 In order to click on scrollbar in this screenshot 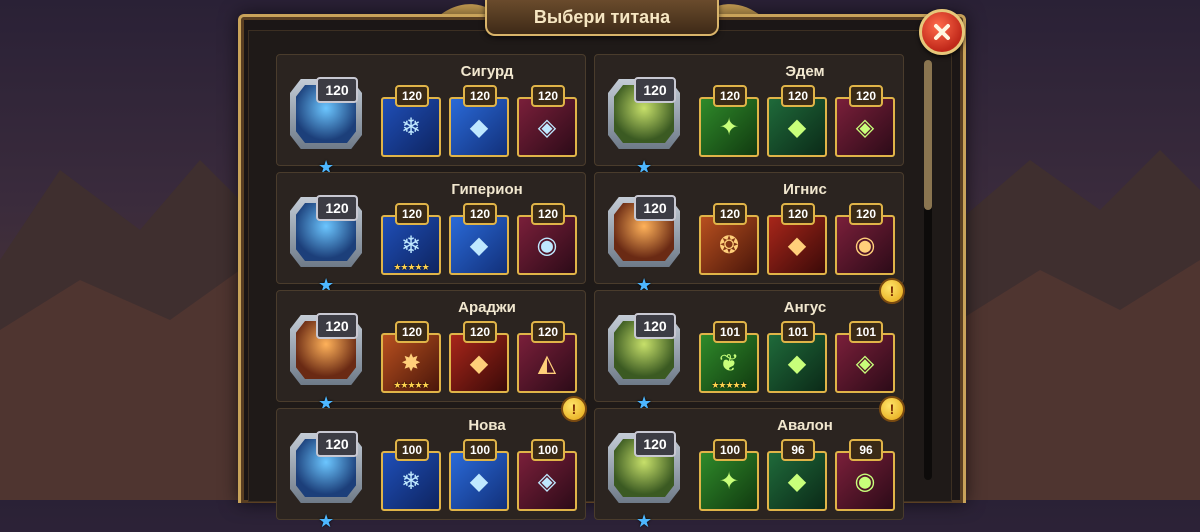, I will do `click(928, 270)`.